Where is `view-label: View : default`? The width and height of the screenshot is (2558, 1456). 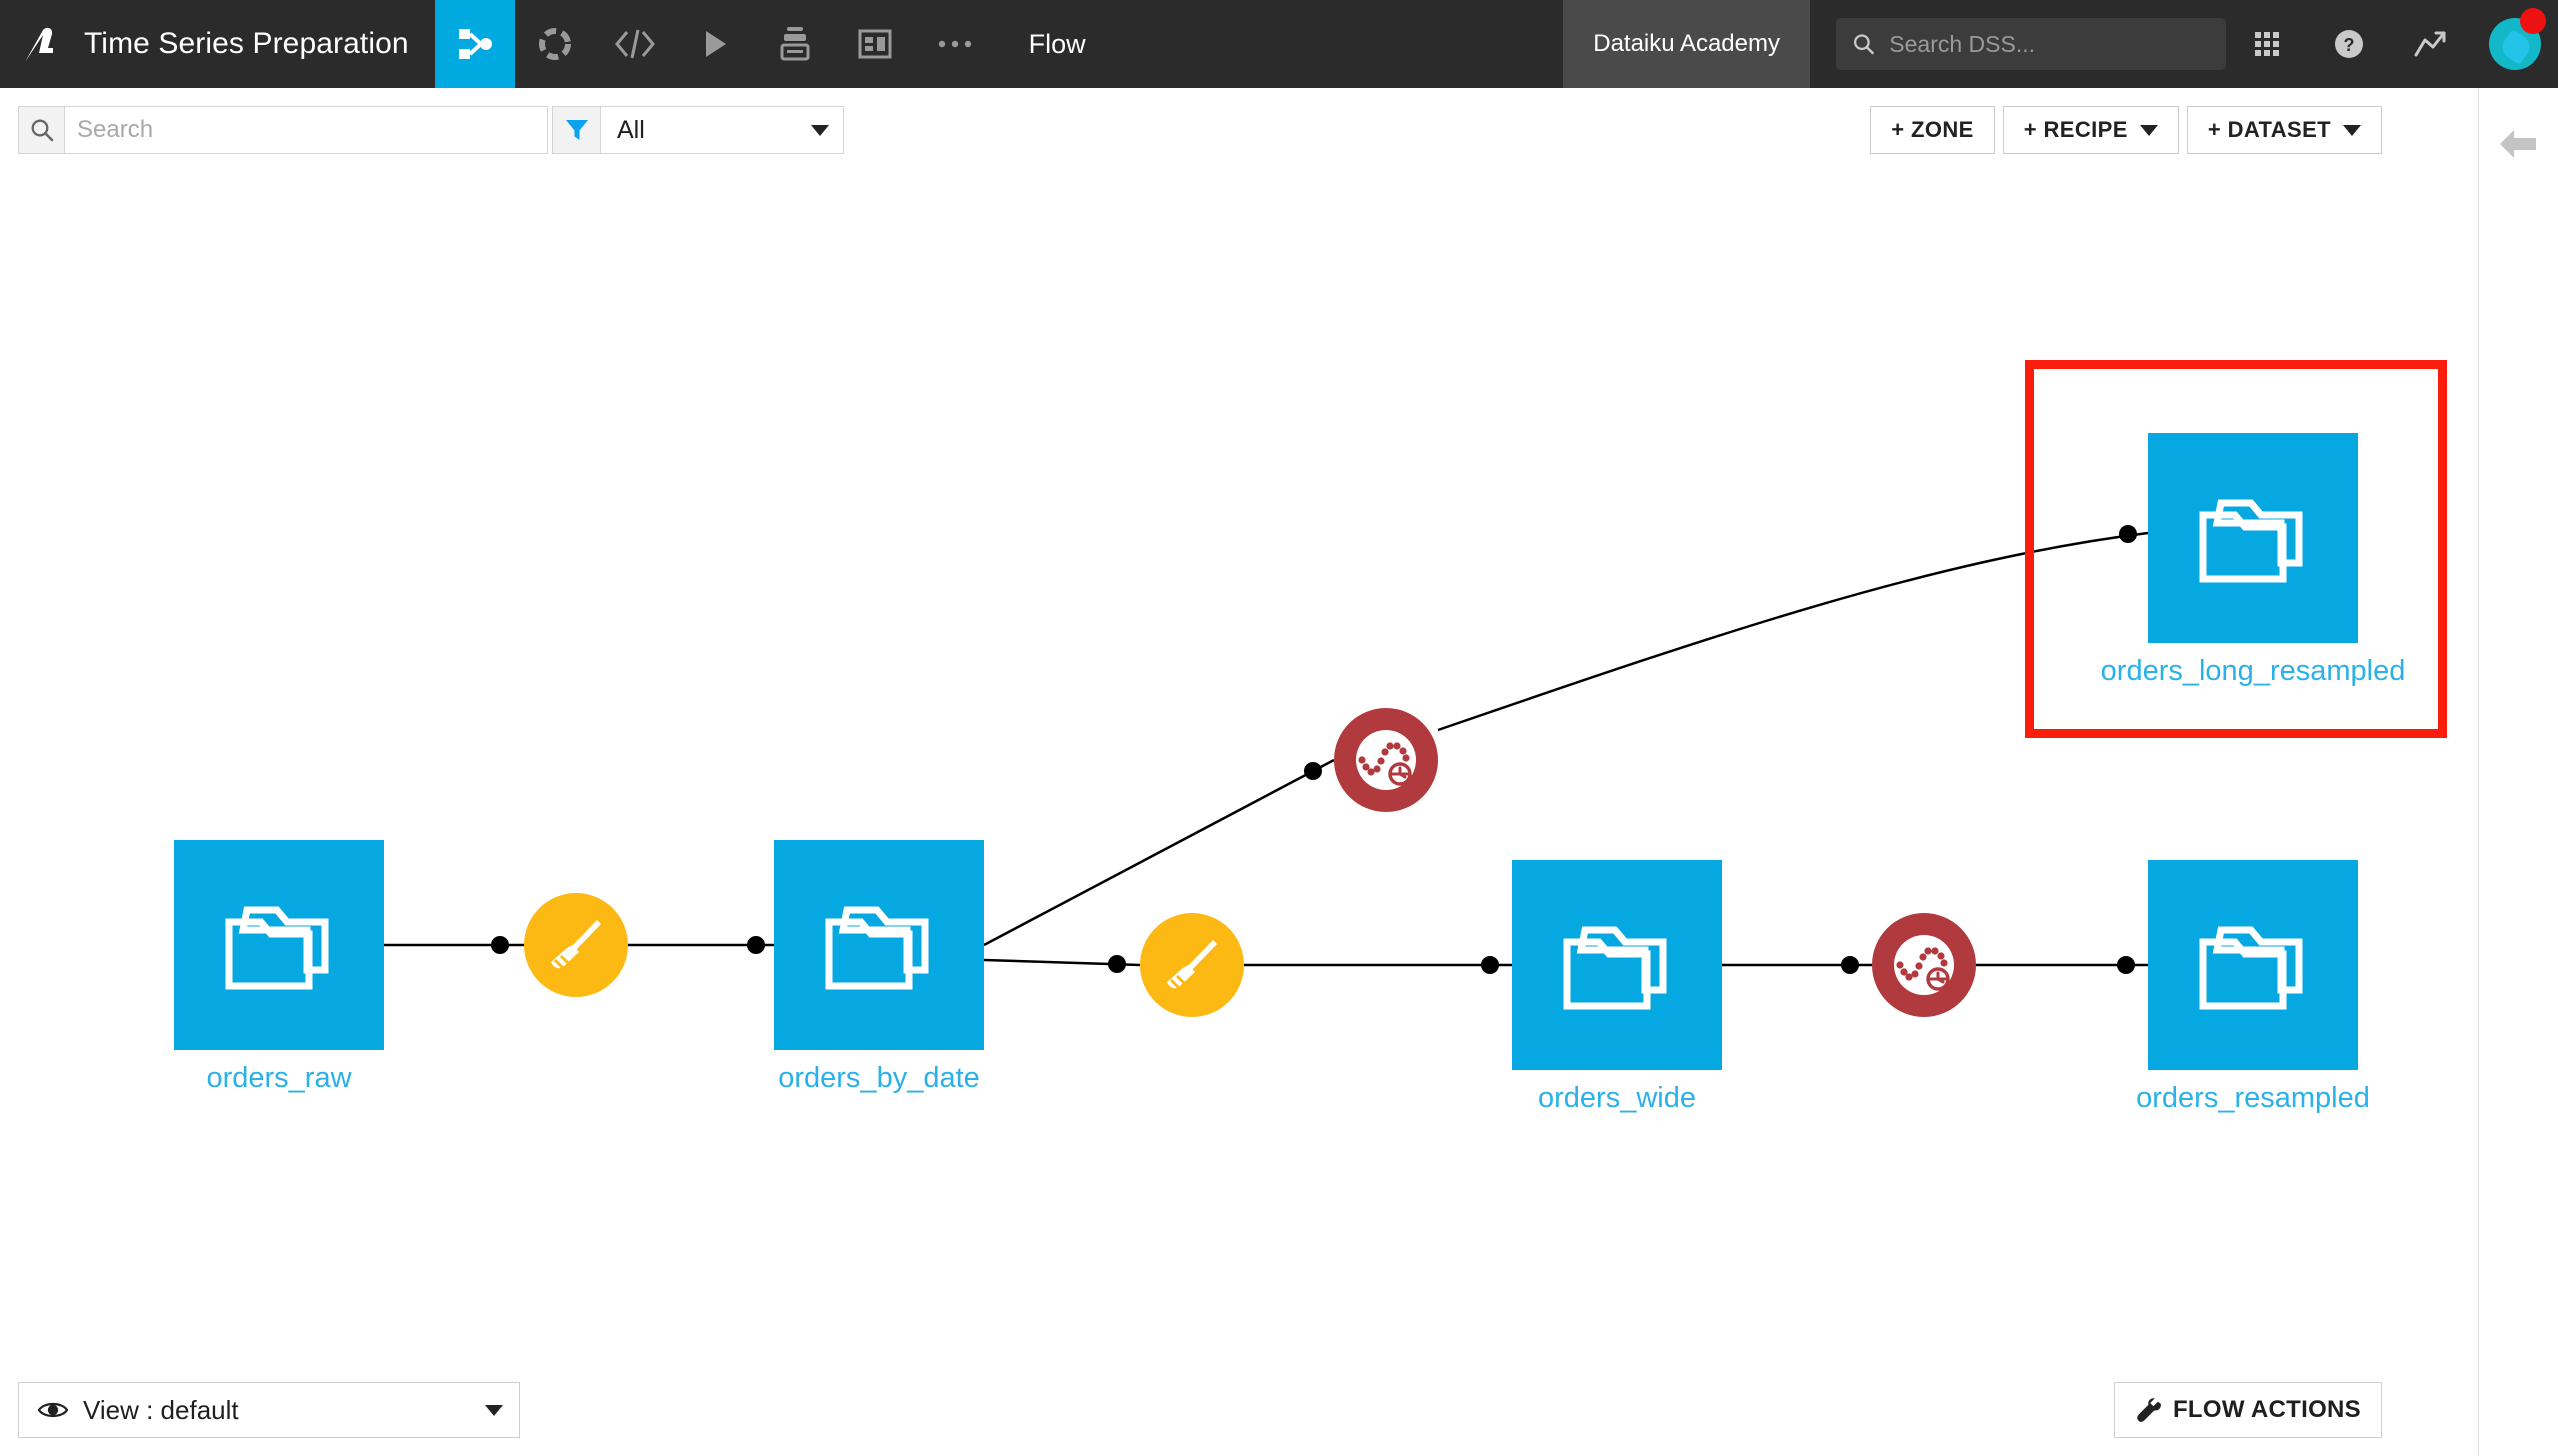 view-label: View : default is located at coordinates (161, 1409).